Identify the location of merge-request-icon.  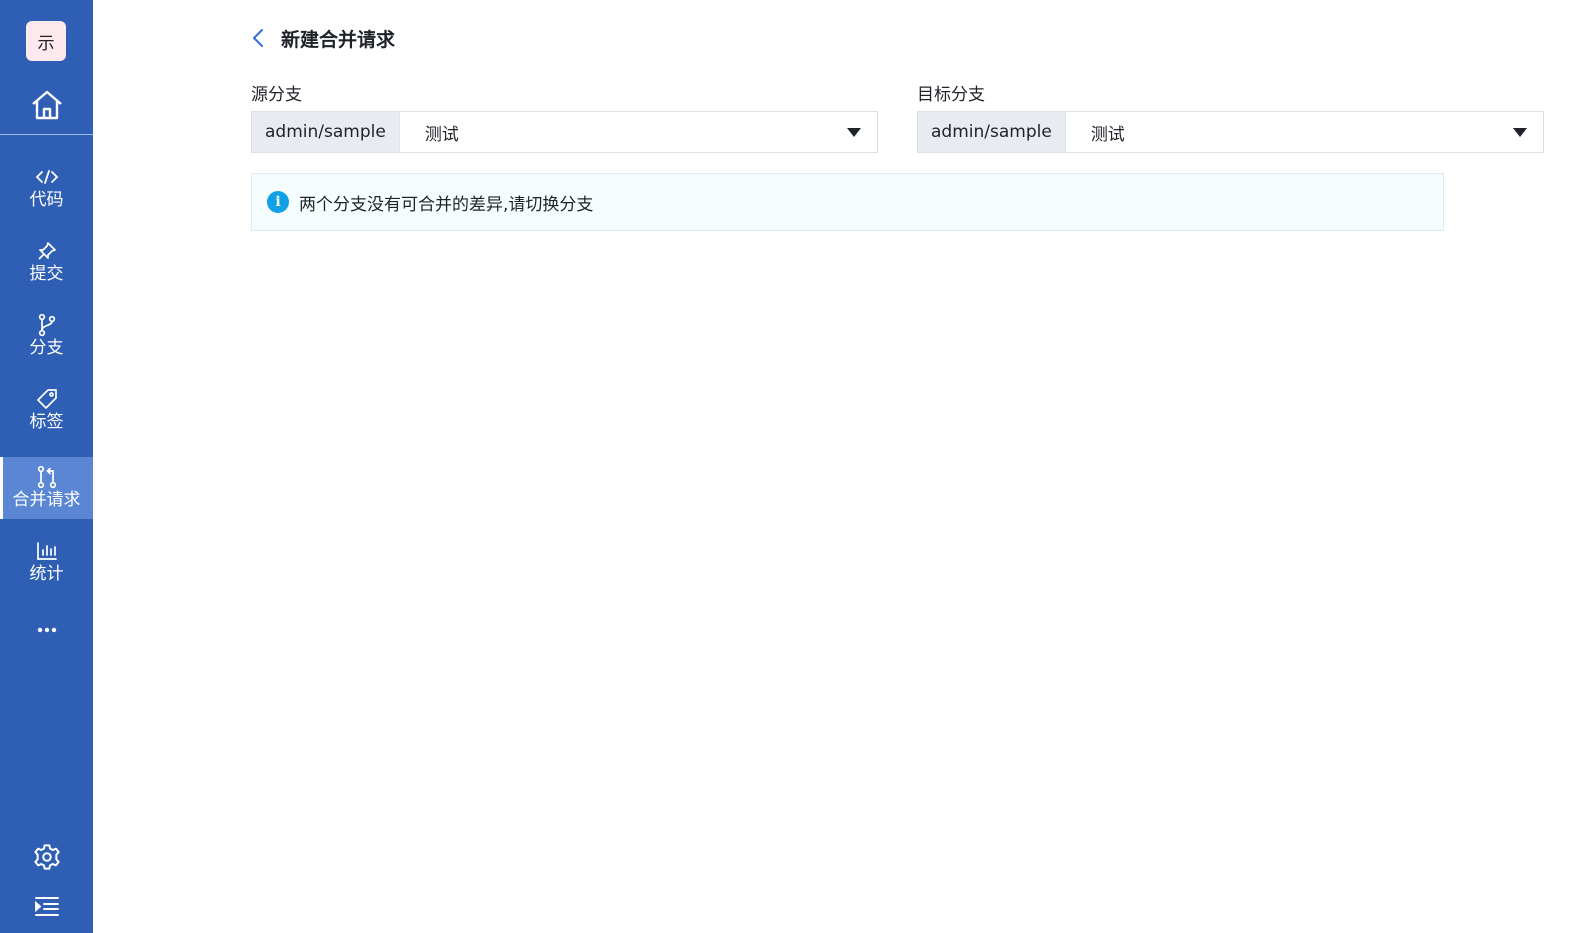
(47, 477).